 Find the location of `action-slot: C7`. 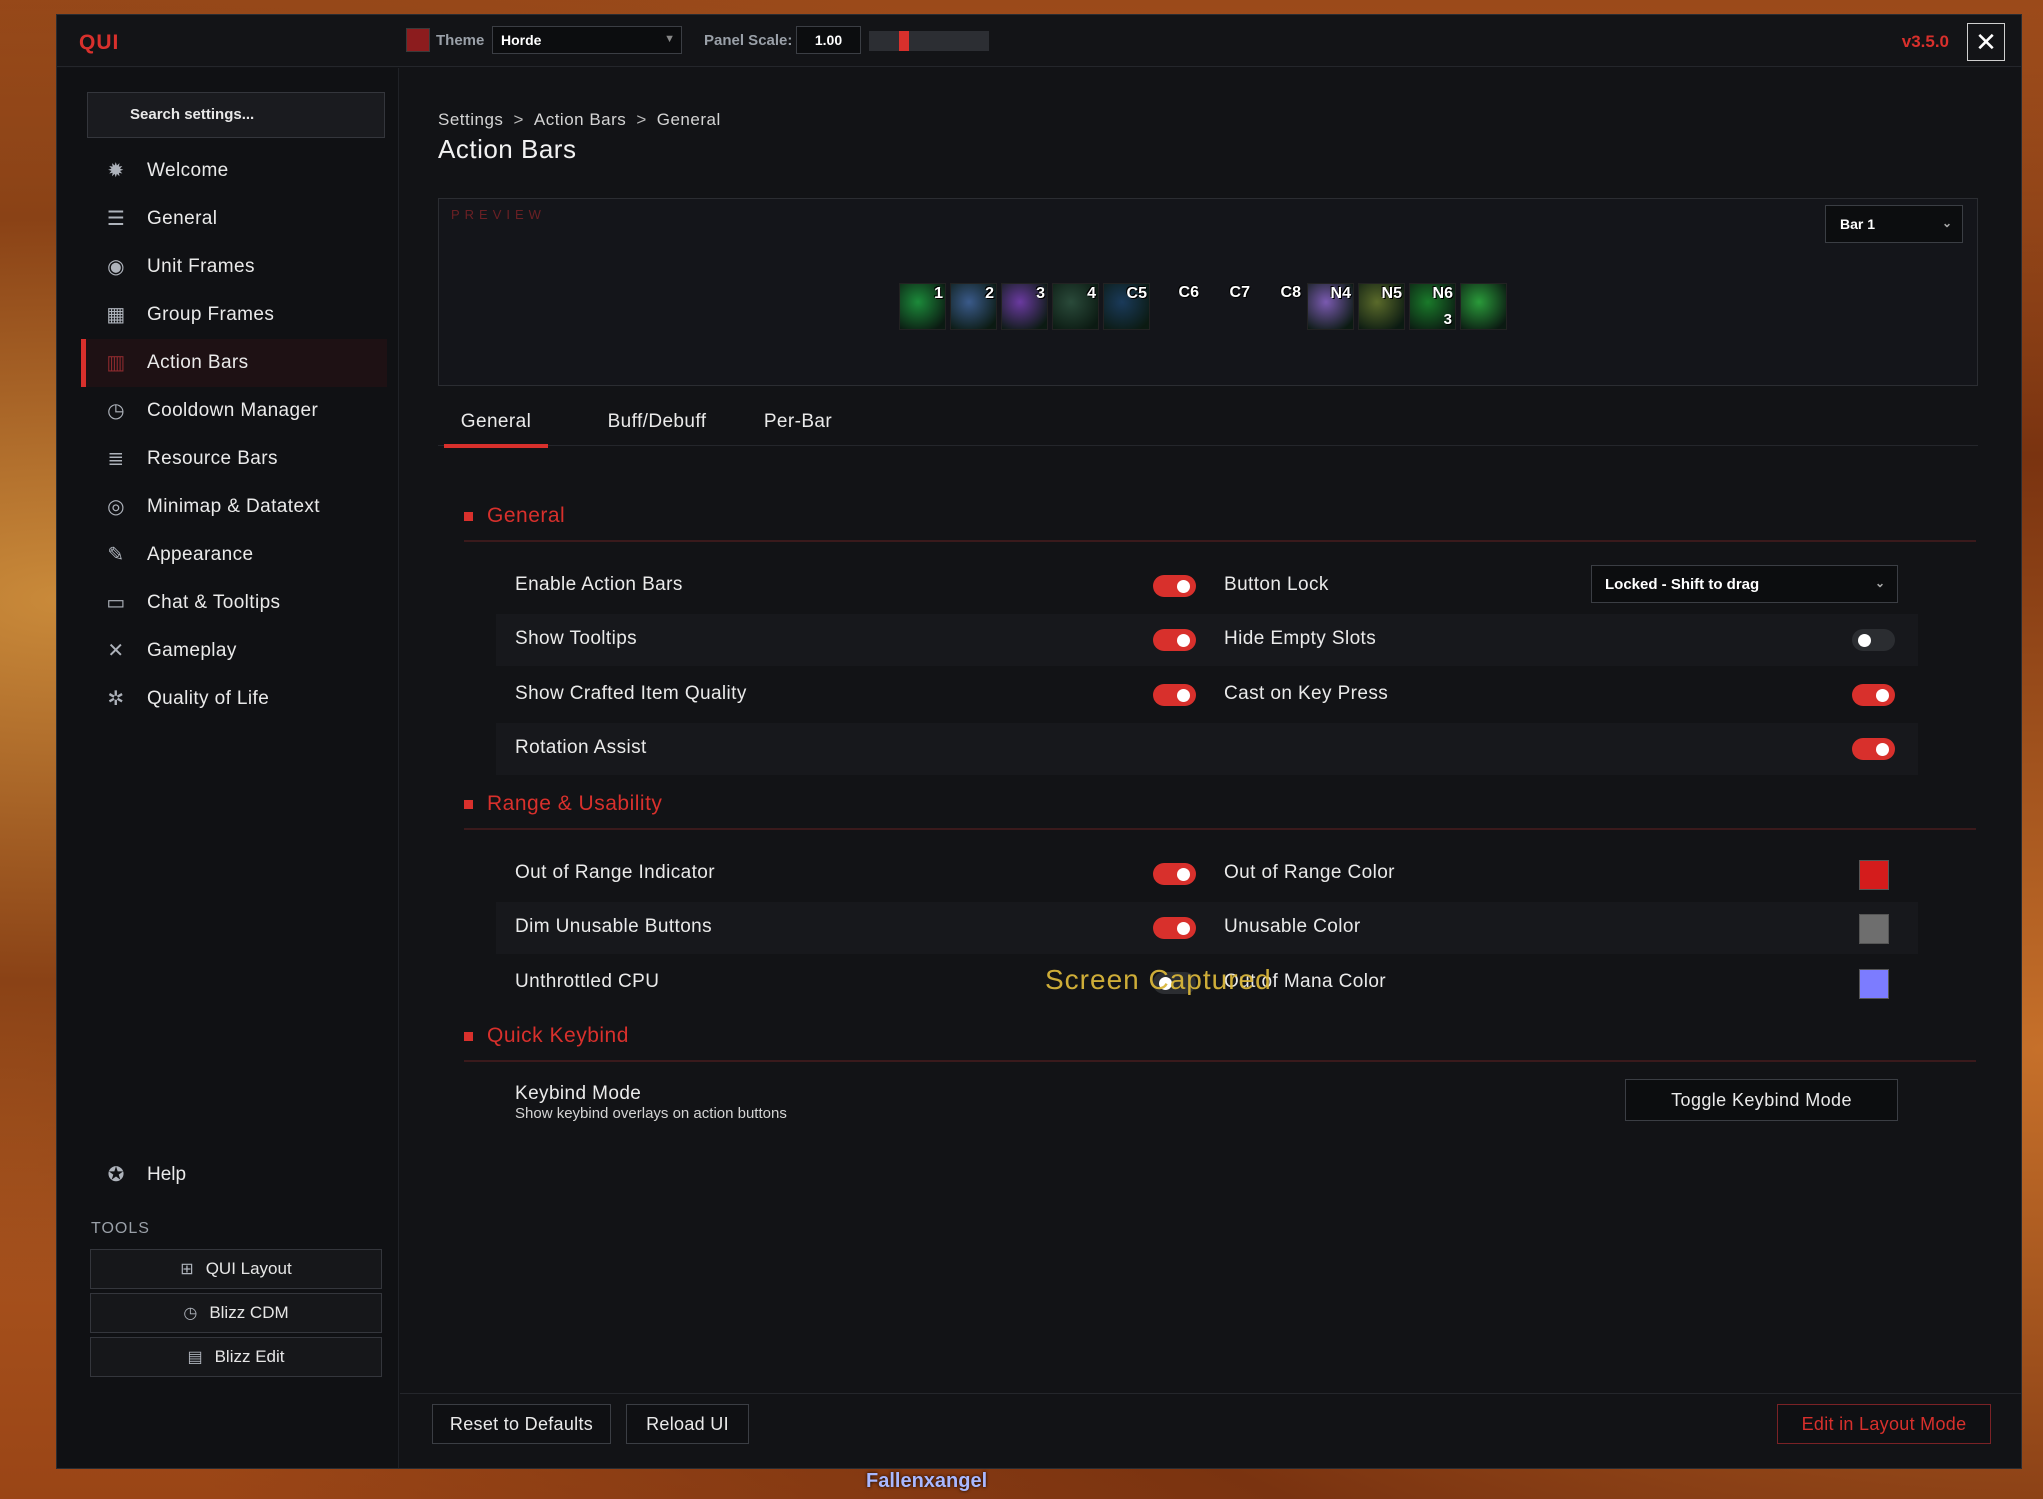

action-slot: C7 is located at coordinates (1228, 306).